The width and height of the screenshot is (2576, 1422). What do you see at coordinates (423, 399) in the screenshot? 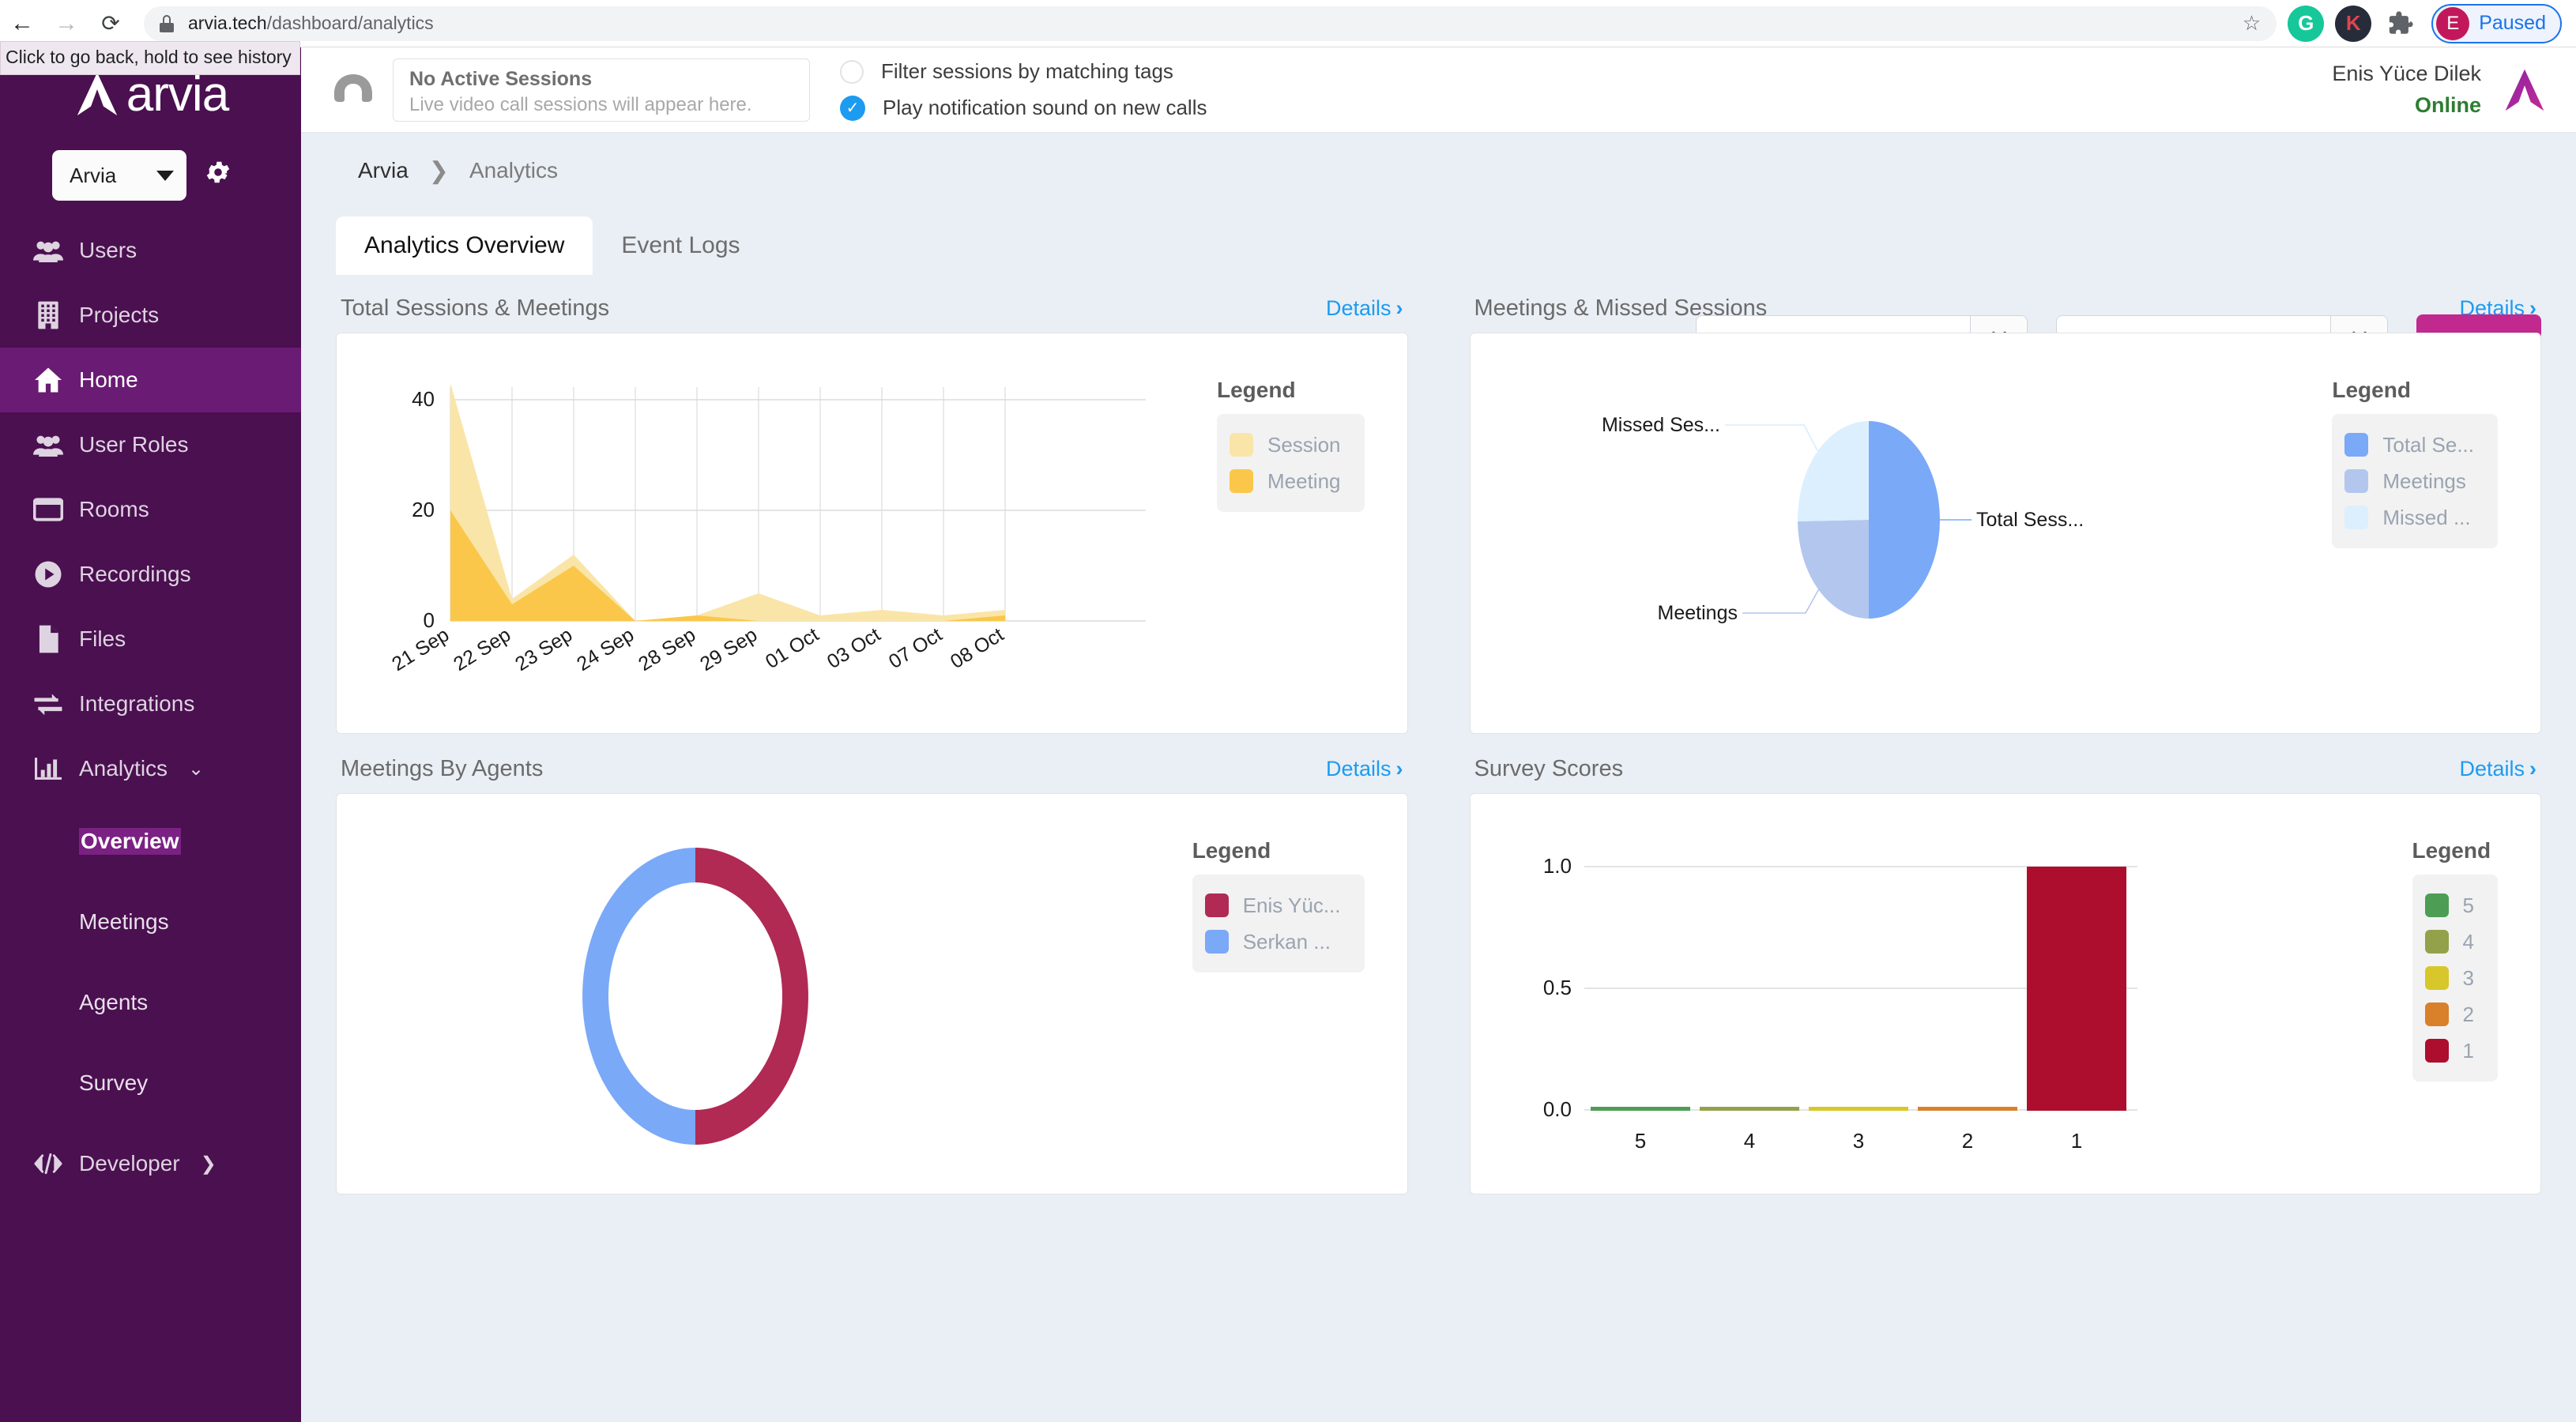
I see `svg-text: 40` at bounding box center [423, 399].